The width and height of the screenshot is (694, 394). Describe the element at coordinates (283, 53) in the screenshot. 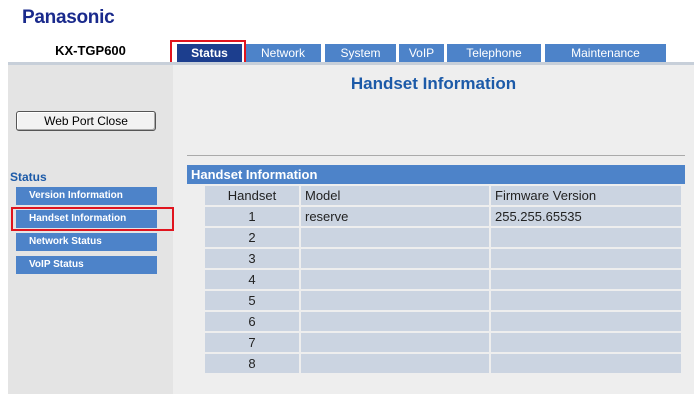

I see `tab-network: Network` at that location.